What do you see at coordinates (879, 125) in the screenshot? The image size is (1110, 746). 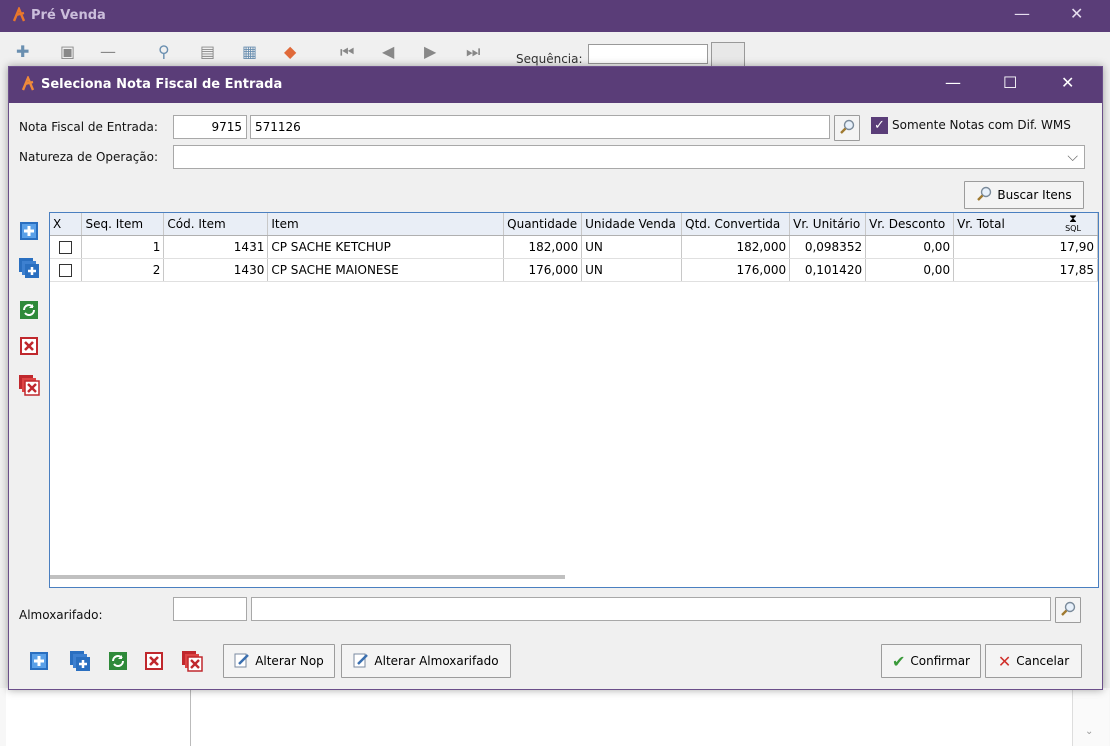 I see `somente-notas-checkbox: ✓` at bounding box center [879, 125].